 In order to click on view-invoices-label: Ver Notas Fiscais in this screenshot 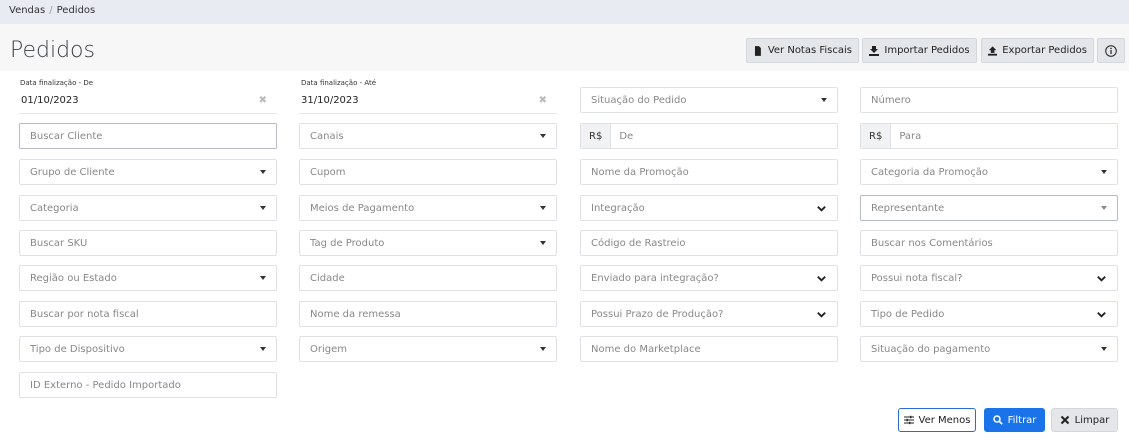, I will do `click(809, 50)`.